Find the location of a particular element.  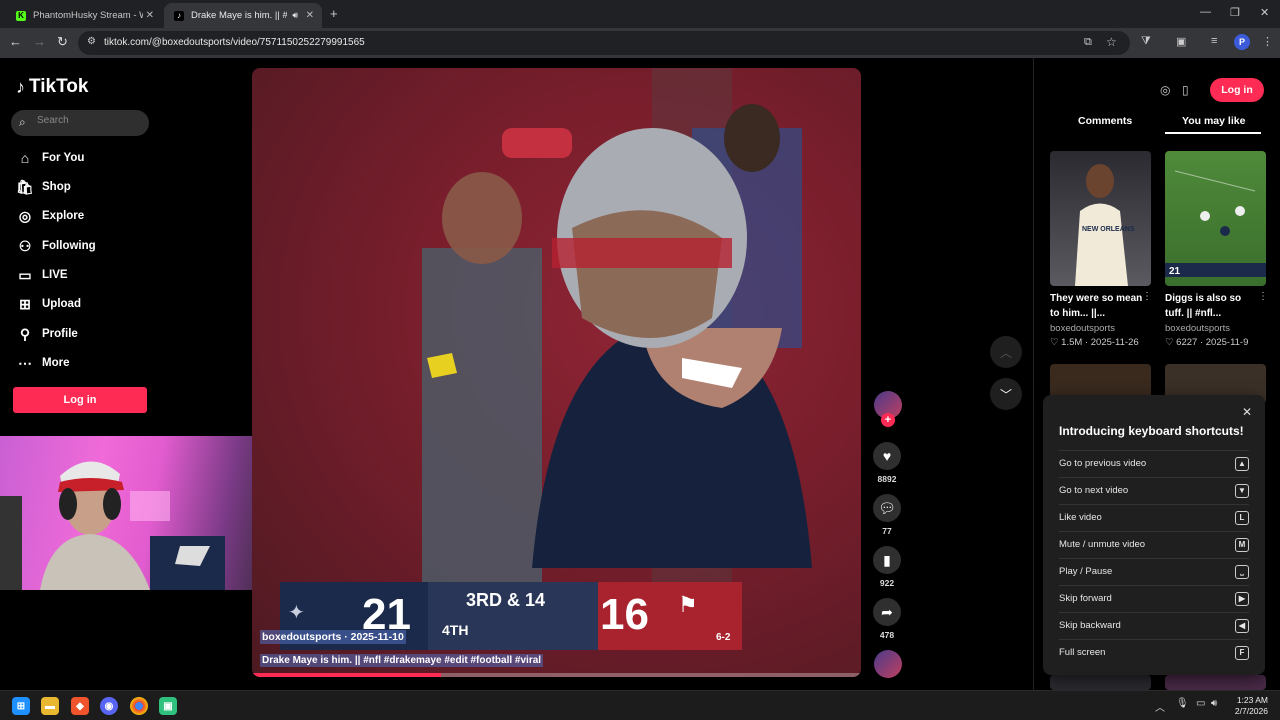

microphone-icon: 🎙︎ is located at coordinates (1182, 703).